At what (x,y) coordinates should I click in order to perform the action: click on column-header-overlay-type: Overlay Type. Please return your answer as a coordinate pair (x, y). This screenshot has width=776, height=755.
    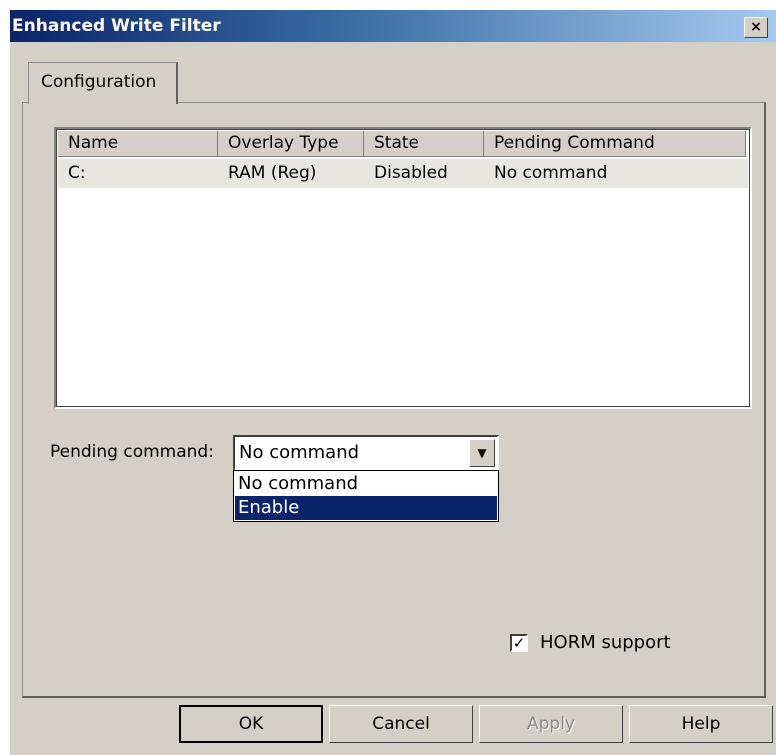
    Looking at the image, I should click on (291, 144).